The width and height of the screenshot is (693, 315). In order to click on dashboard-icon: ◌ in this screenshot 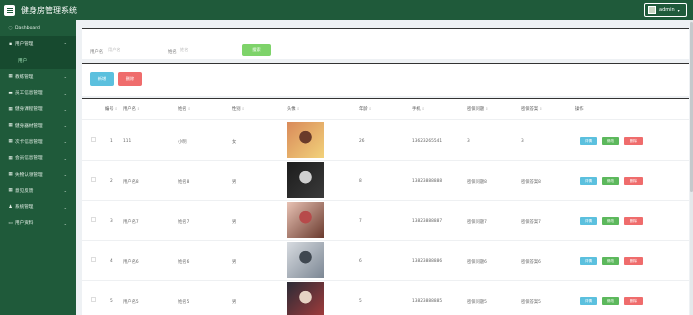, I will do `click(10, 28)`.